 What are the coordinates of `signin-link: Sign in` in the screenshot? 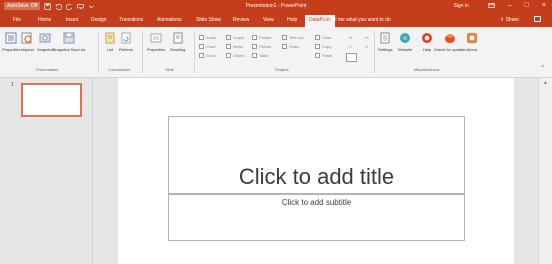 It's located at (460, 6).